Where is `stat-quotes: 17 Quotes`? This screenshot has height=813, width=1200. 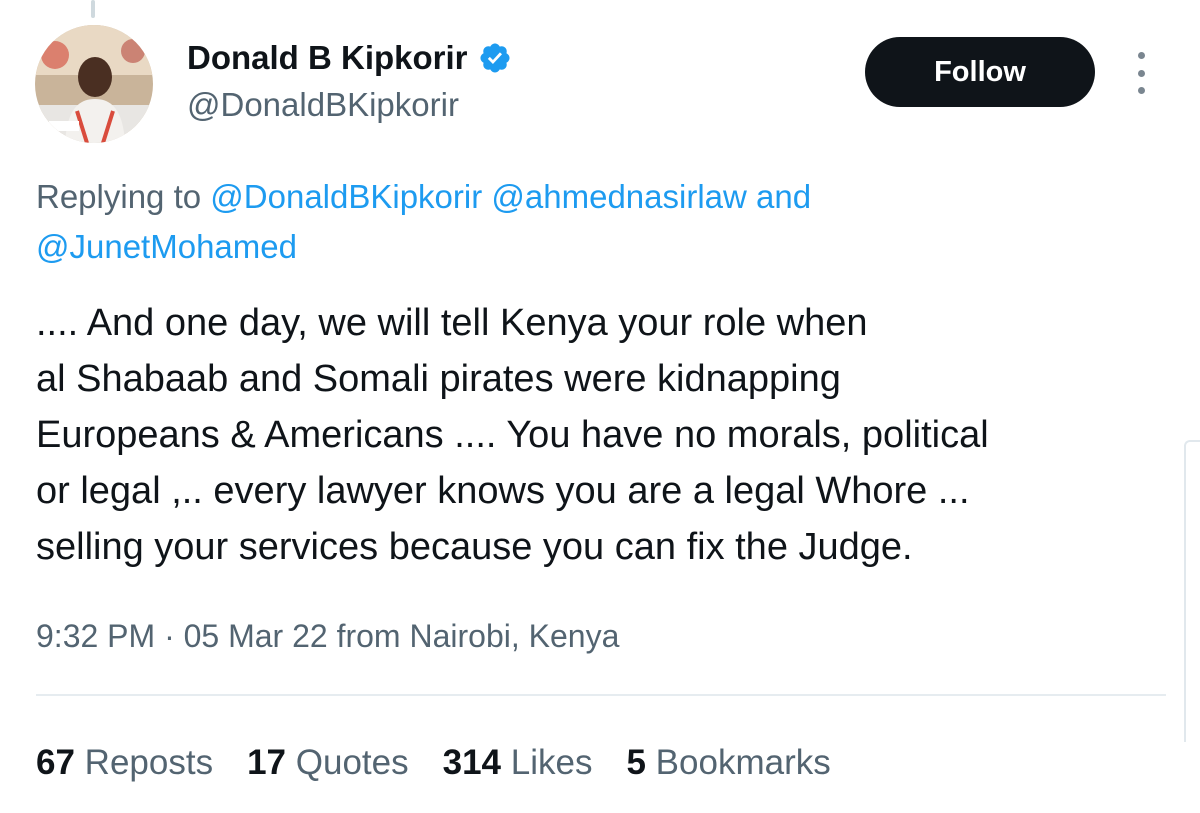
stat-quotes: 17 Quotes is located at coordinates (328, 763).